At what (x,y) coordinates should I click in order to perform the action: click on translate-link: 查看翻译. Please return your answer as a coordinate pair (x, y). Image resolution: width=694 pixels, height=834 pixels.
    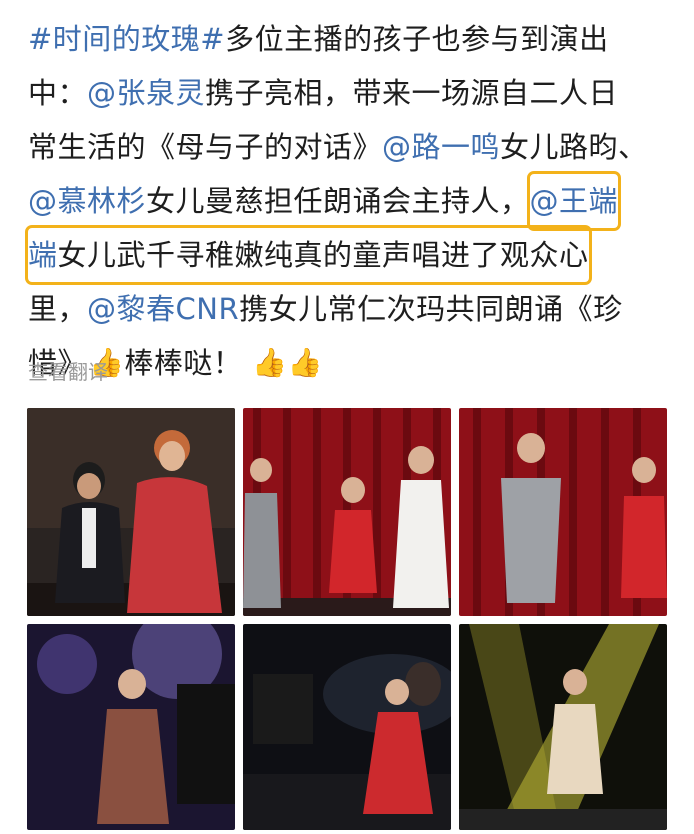
    Looking at the image, I should click on (68, 370).